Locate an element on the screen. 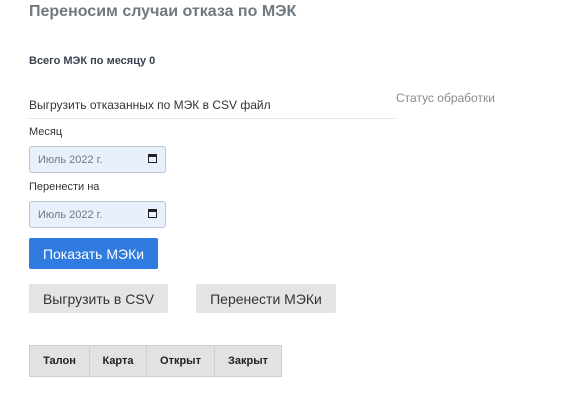 The width and height of the screenshot is (583, 409). mek-table: Талон Карта Открыт Закрыт is located at coordinates (155, 361).